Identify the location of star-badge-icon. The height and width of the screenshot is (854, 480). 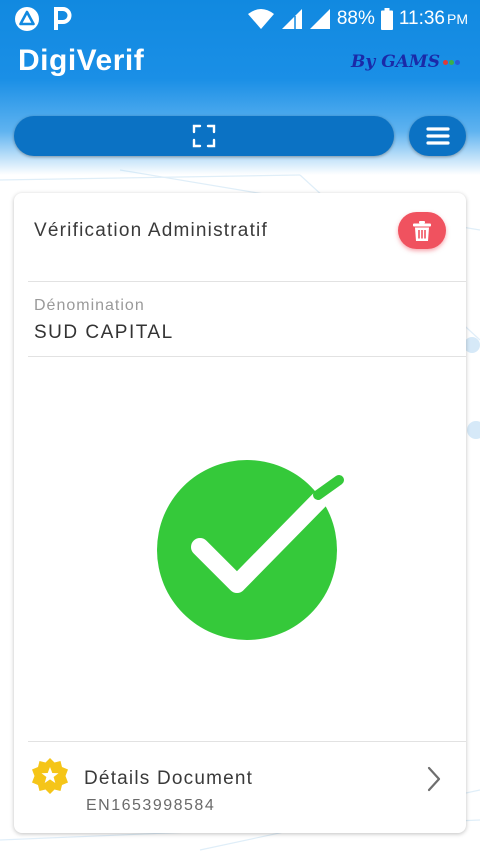
(50, 776).